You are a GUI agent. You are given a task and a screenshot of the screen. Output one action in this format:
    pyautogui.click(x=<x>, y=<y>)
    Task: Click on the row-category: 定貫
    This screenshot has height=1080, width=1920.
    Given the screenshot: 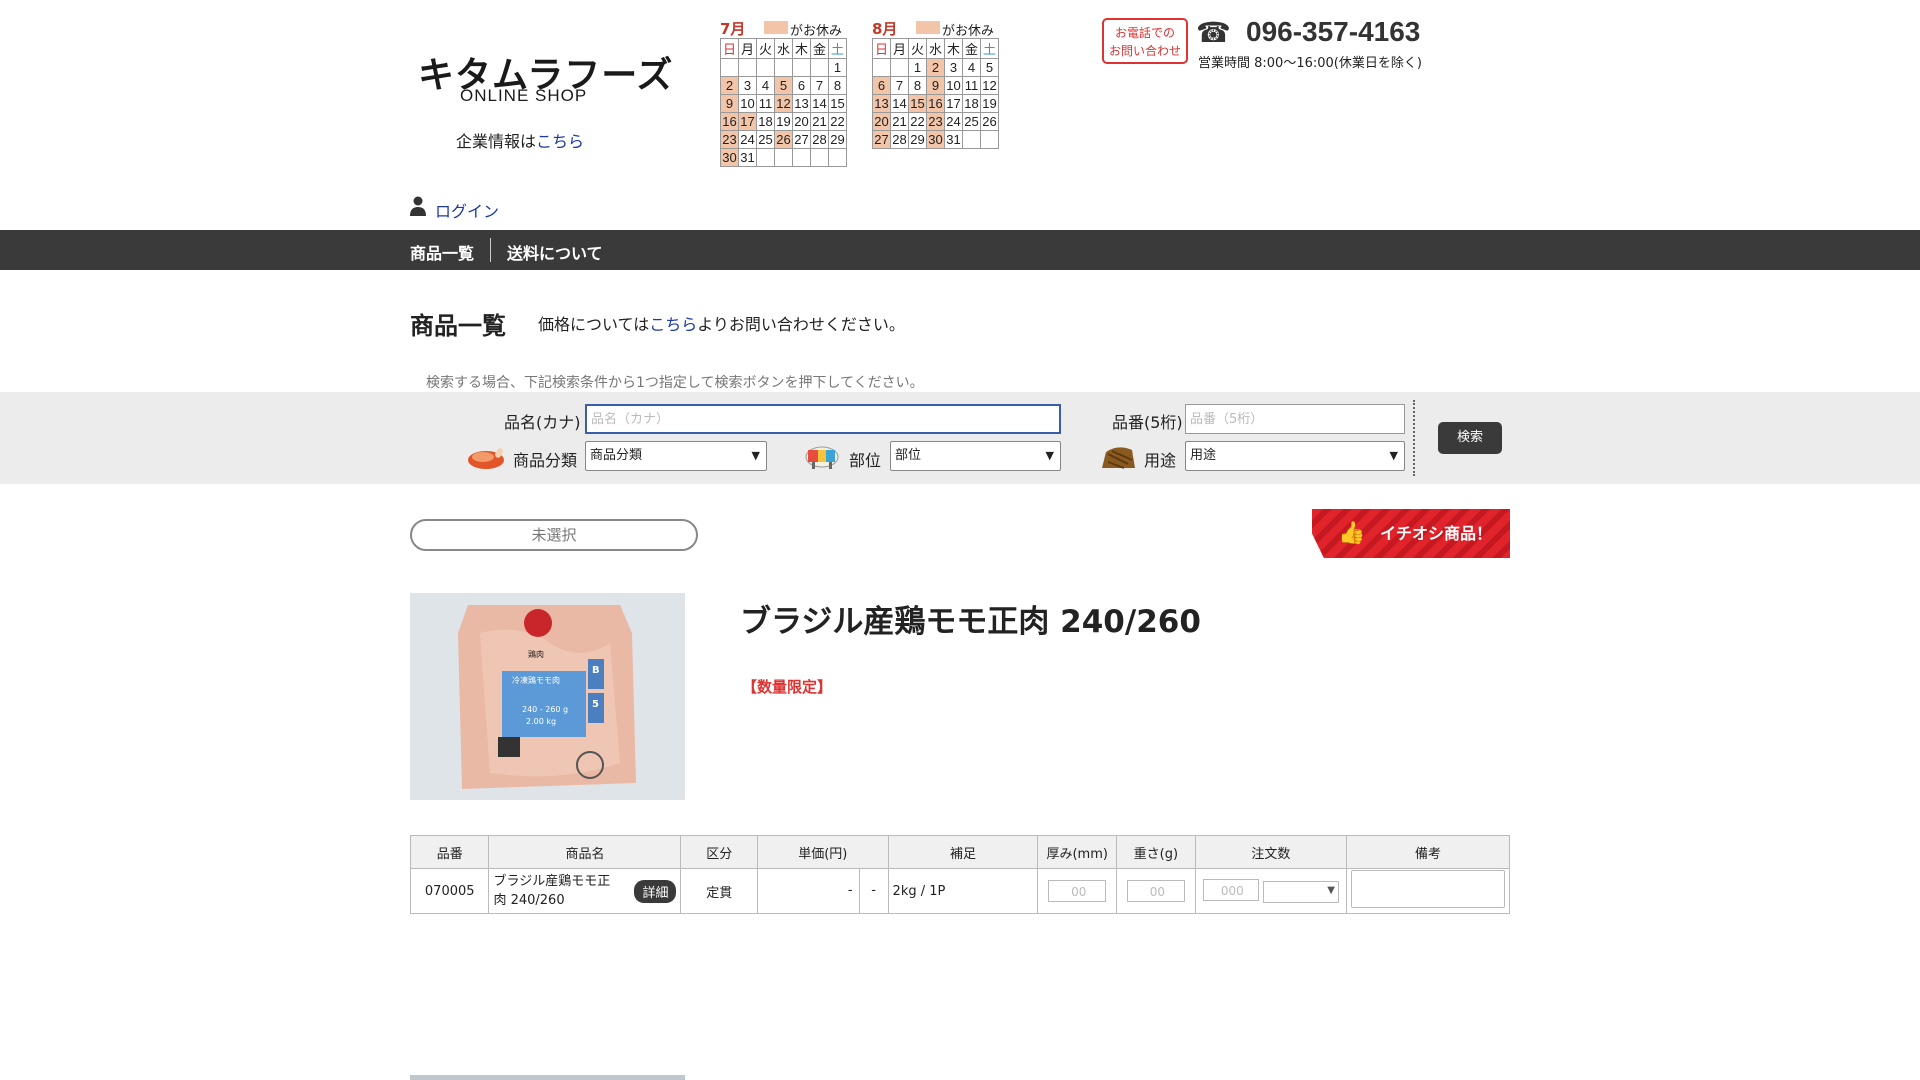 What is the action you would take?
    pyautogui.click(x=719, y=891)
    